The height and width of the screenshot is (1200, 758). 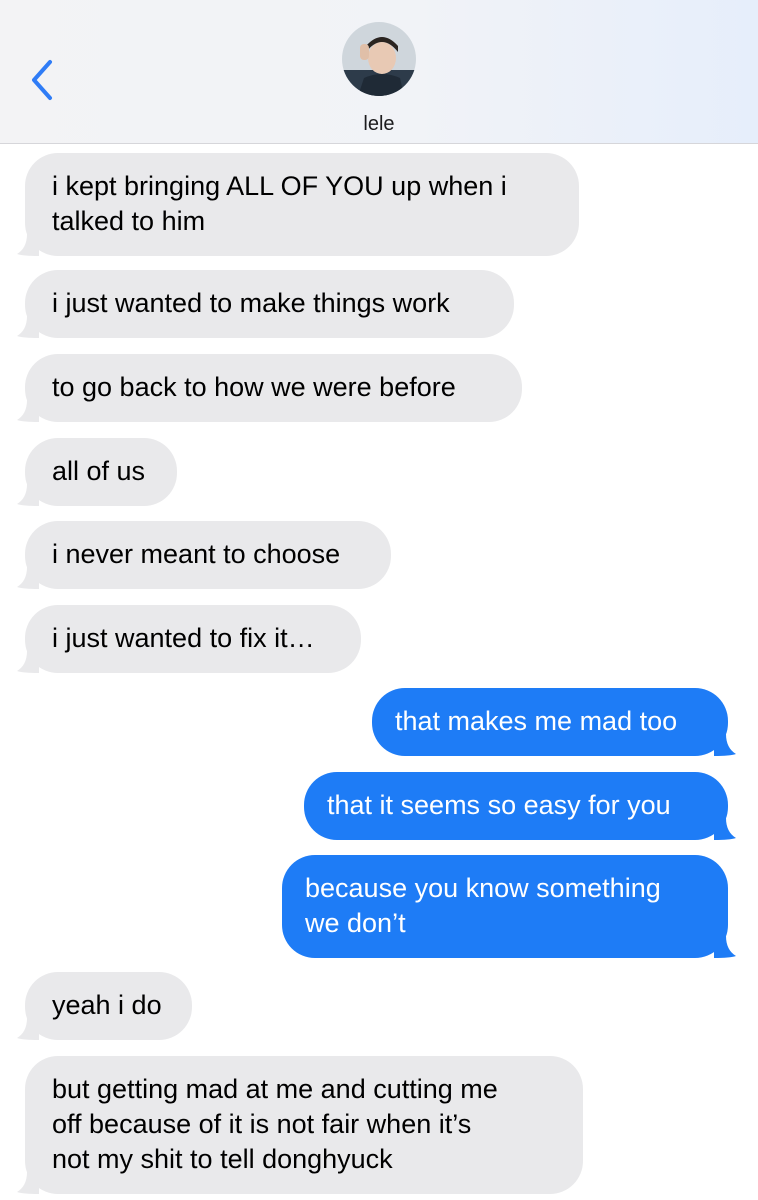 What do you see at coordinates (536, 721) in the screenshot?
I see `message-text: that makes me mad too` at bounding box center [536, 721].